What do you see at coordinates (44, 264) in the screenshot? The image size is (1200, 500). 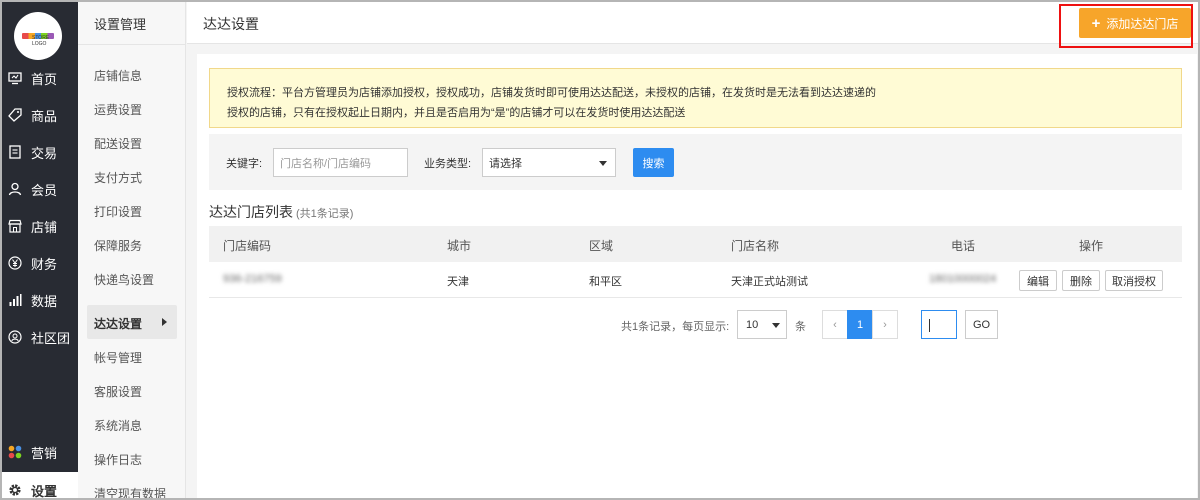 I see `nav-item-label: 财务` at bounding box center [44, 264].